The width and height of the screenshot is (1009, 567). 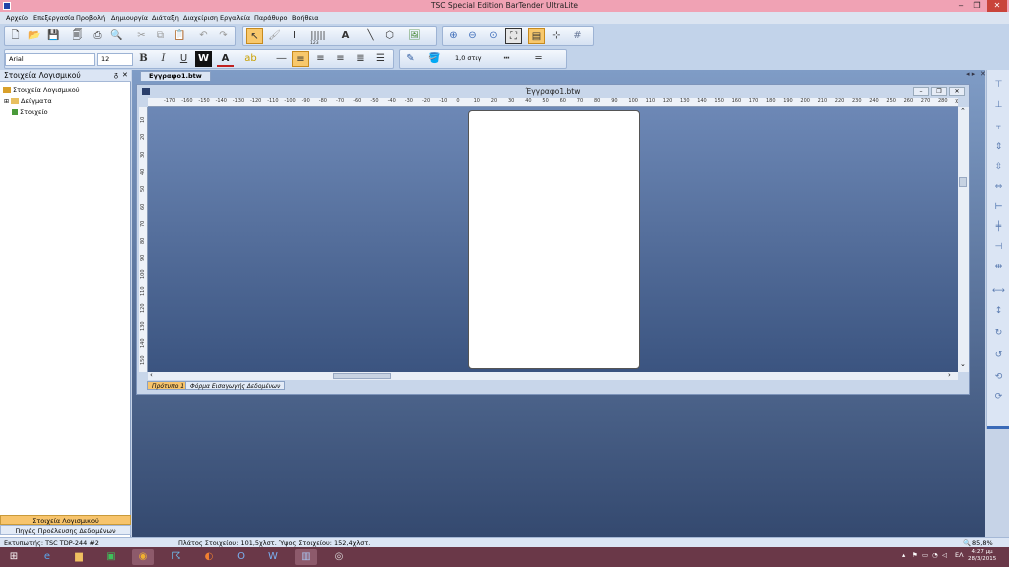 I want to click on font-name-select: Arial, so click(x=50, y=59).